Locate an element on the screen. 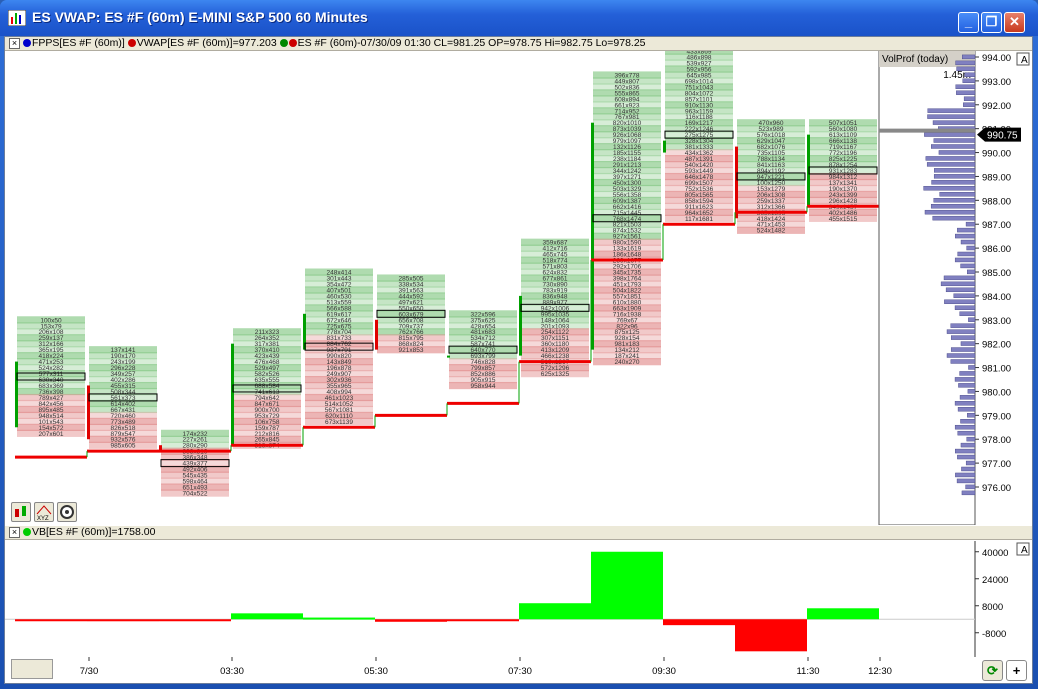 The image size is (1038, 689). vb-dot-icon is located at coordinates (27, 532).